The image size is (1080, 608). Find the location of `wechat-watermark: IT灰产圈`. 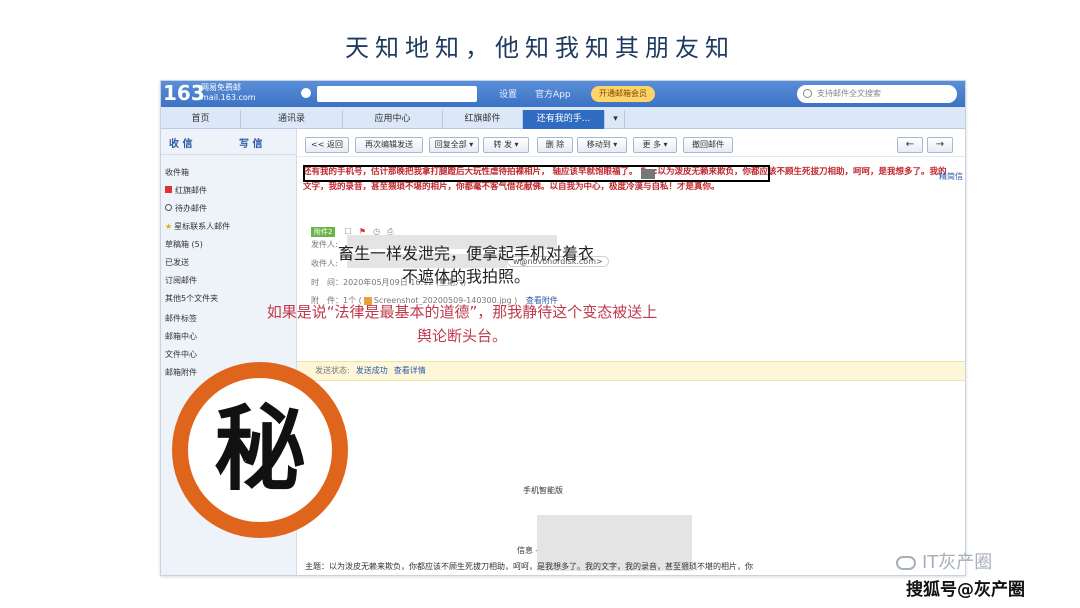

wechat-watermark: IT灰产圈 is located at coordinates (944, 561).